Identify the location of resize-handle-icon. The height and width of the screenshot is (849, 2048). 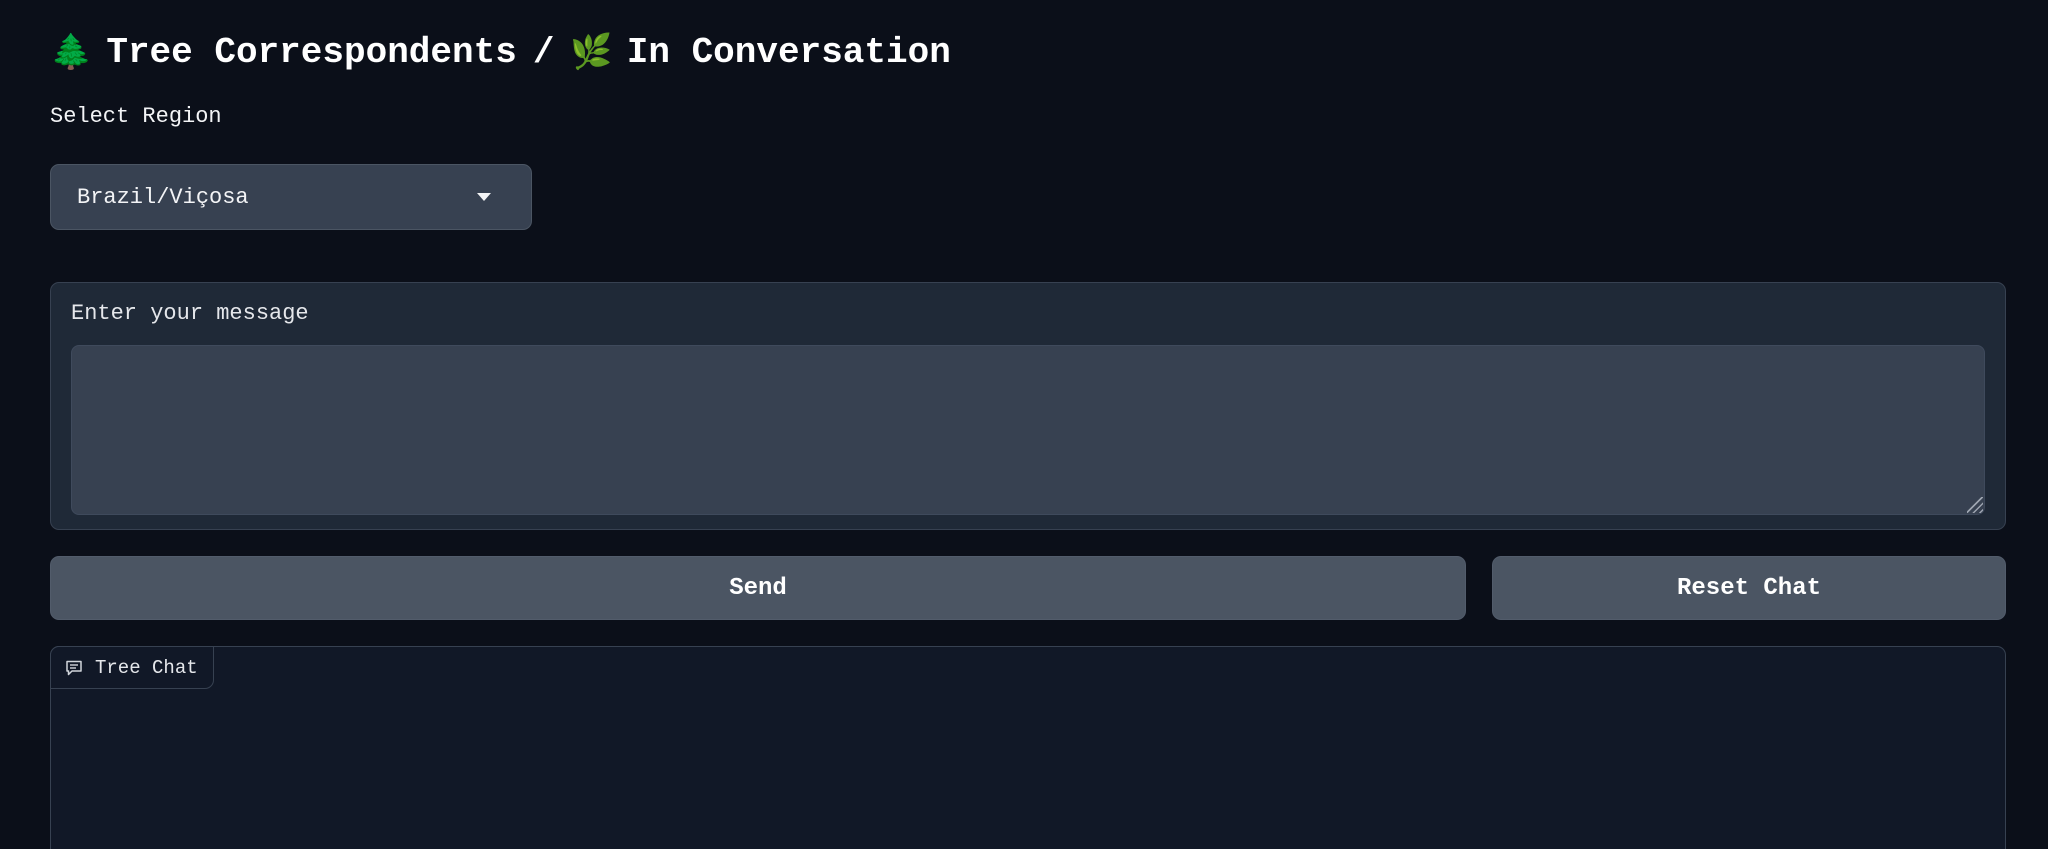
(1975, 505).